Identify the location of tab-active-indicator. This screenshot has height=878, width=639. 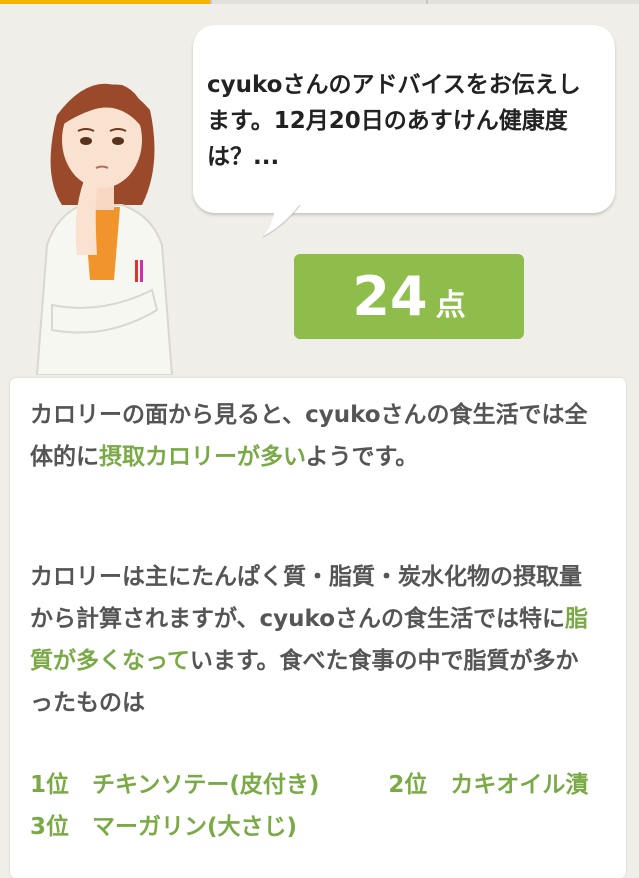
(105, 2).